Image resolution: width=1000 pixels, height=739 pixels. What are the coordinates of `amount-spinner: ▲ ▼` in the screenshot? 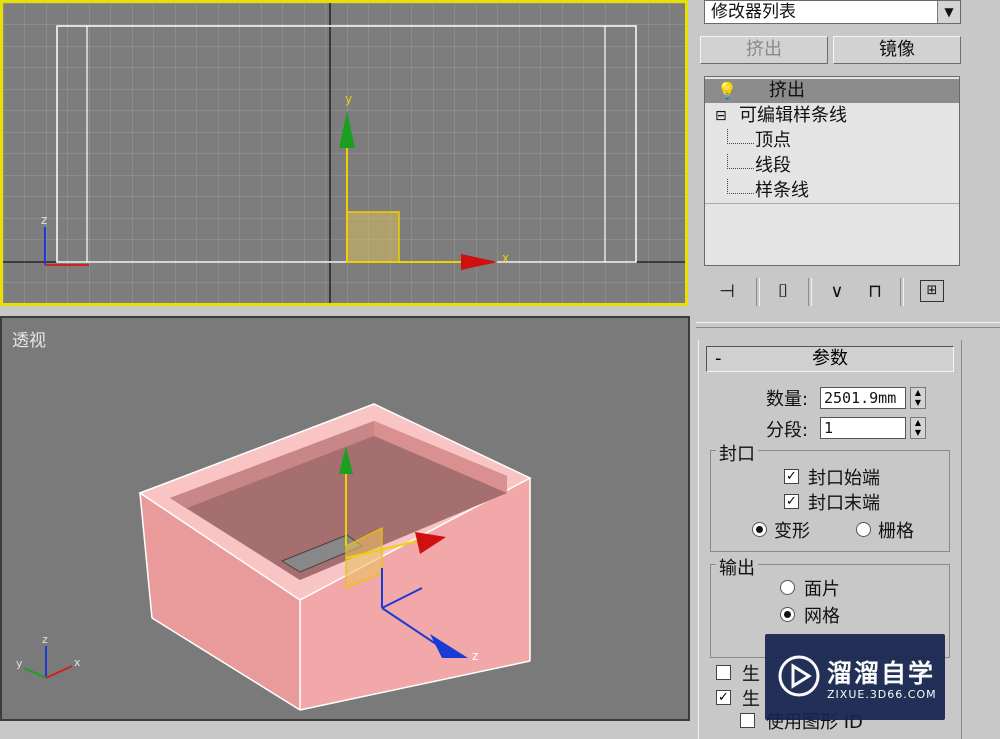 It's located at (918, 398).